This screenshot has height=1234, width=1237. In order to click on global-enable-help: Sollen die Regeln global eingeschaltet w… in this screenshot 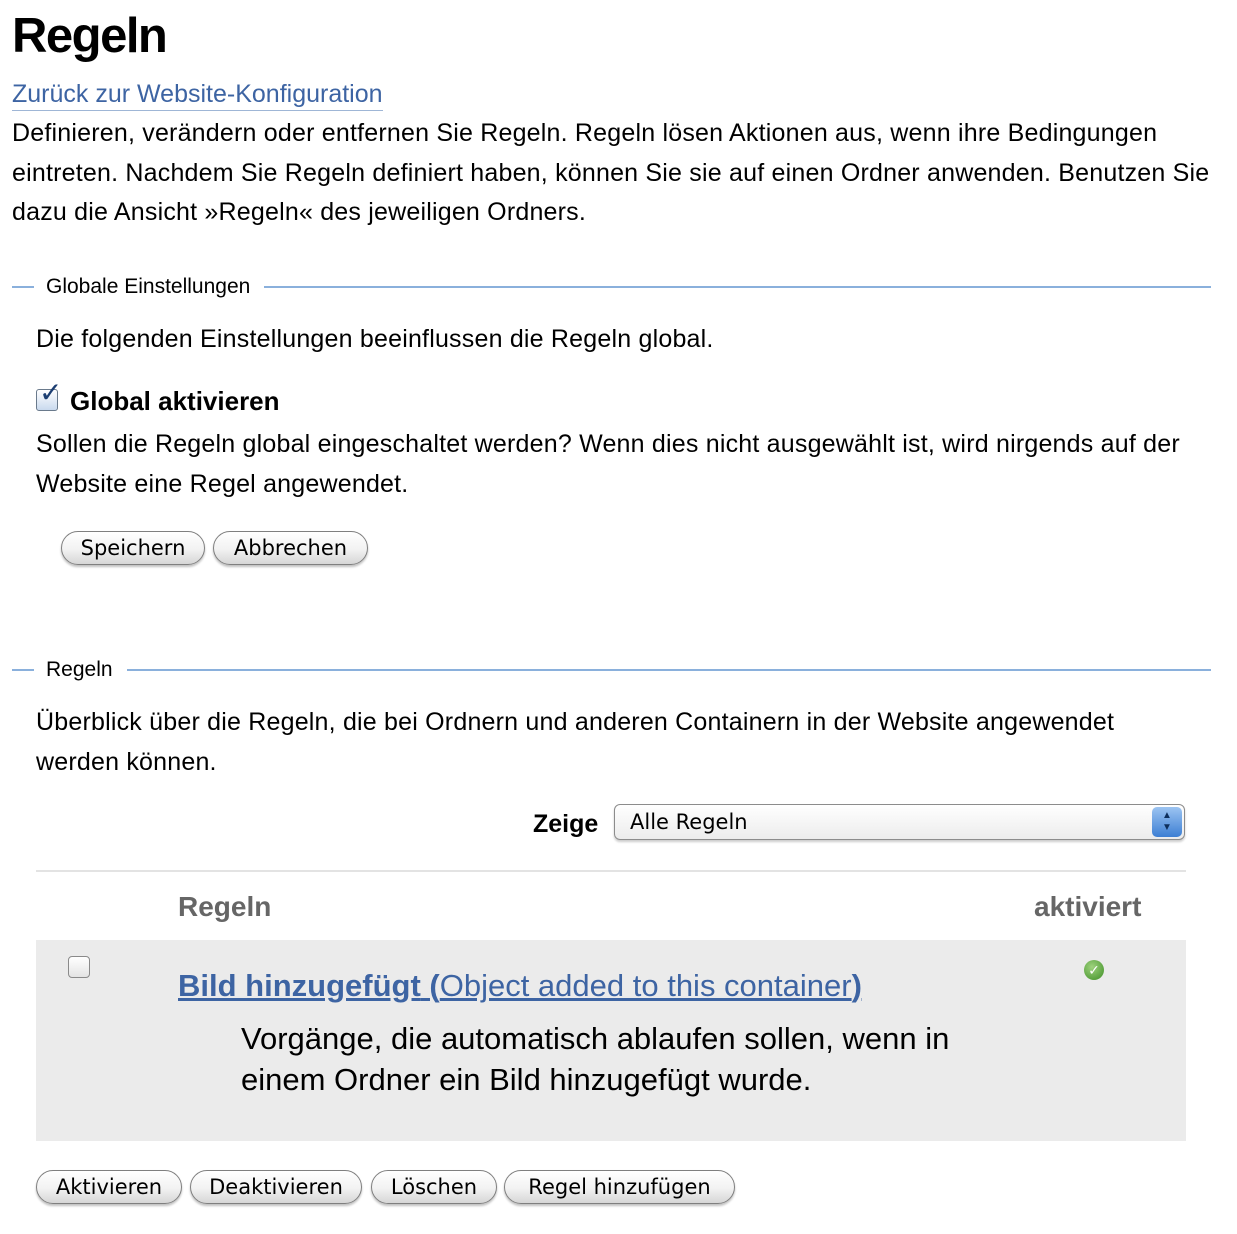, I will do `click(608, 464)`.